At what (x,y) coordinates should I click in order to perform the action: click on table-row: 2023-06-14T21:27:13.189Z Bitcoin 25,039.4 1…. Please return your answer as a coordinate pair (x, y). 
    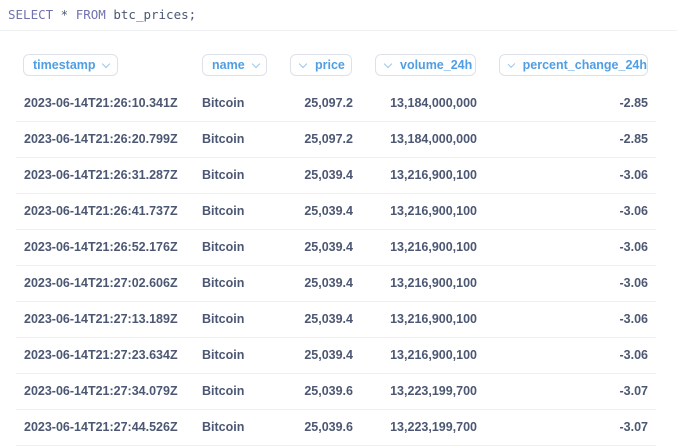
    Looking at the image, I should click on (336, 320).